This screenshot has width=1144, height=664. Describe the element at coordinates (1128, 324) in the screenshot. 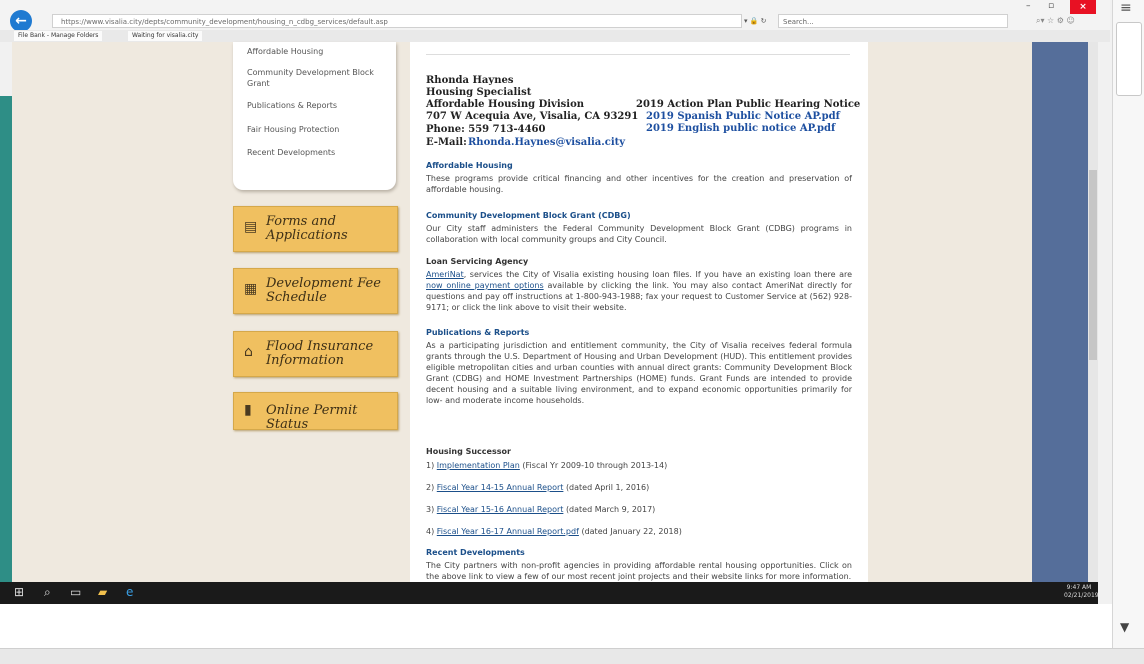

I see `outer-scrollbar` at that location.